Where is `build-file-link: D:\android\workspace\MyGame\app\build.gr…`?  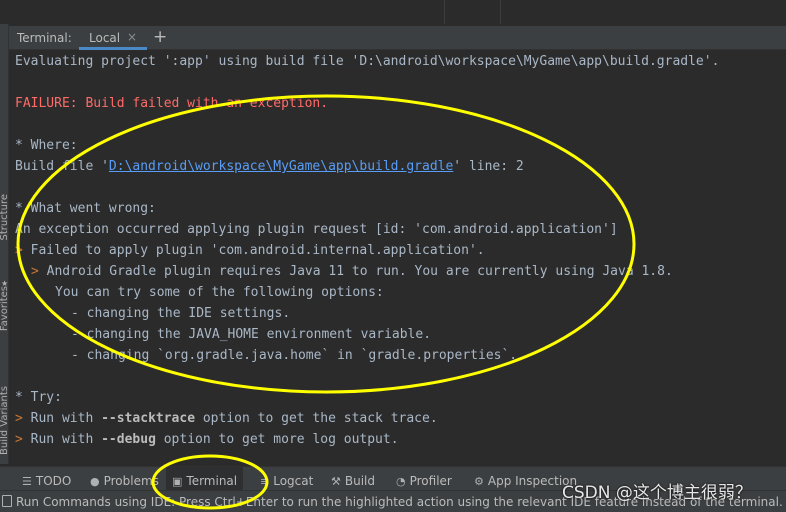 build-file-link: D:\android\workspace\MyGame\app\build.gr… is located at coordinates (281, 166).